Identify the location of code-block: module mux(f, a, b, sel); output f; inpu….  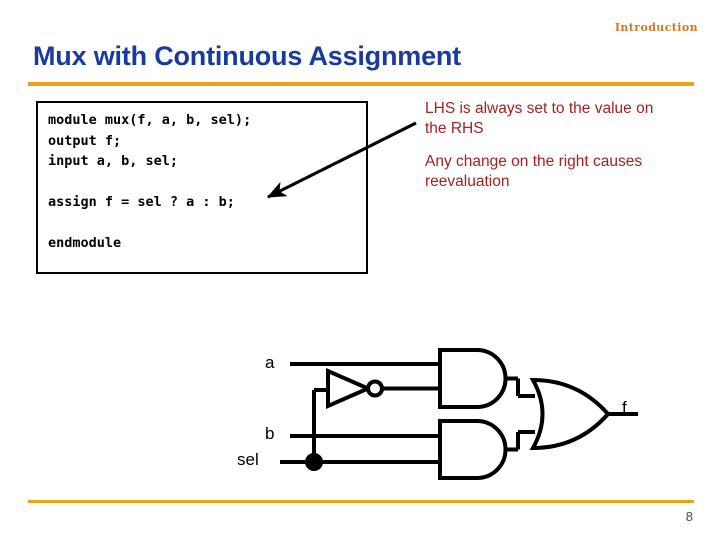
(202, 187).